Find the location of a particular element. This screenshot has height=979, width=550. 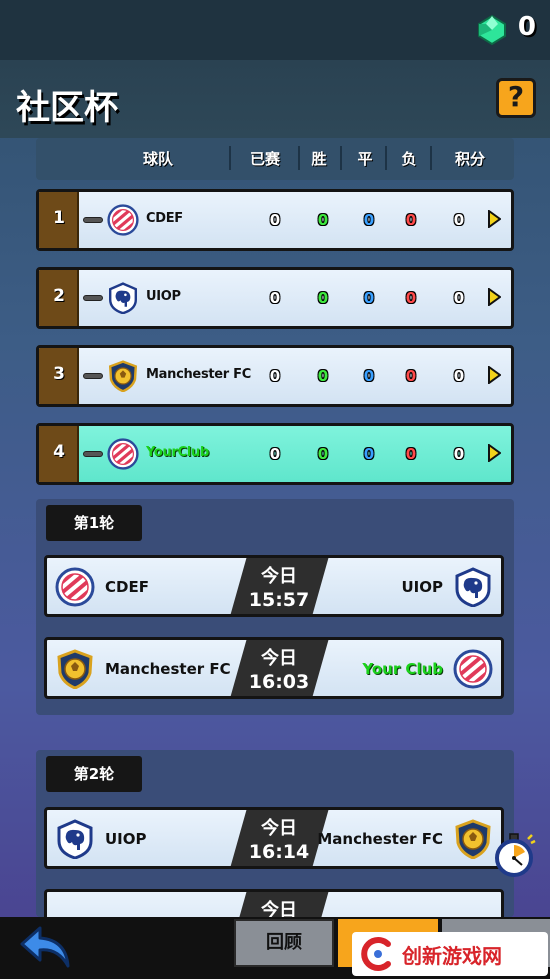

help-button: ? is located at coordinates (516, 98).